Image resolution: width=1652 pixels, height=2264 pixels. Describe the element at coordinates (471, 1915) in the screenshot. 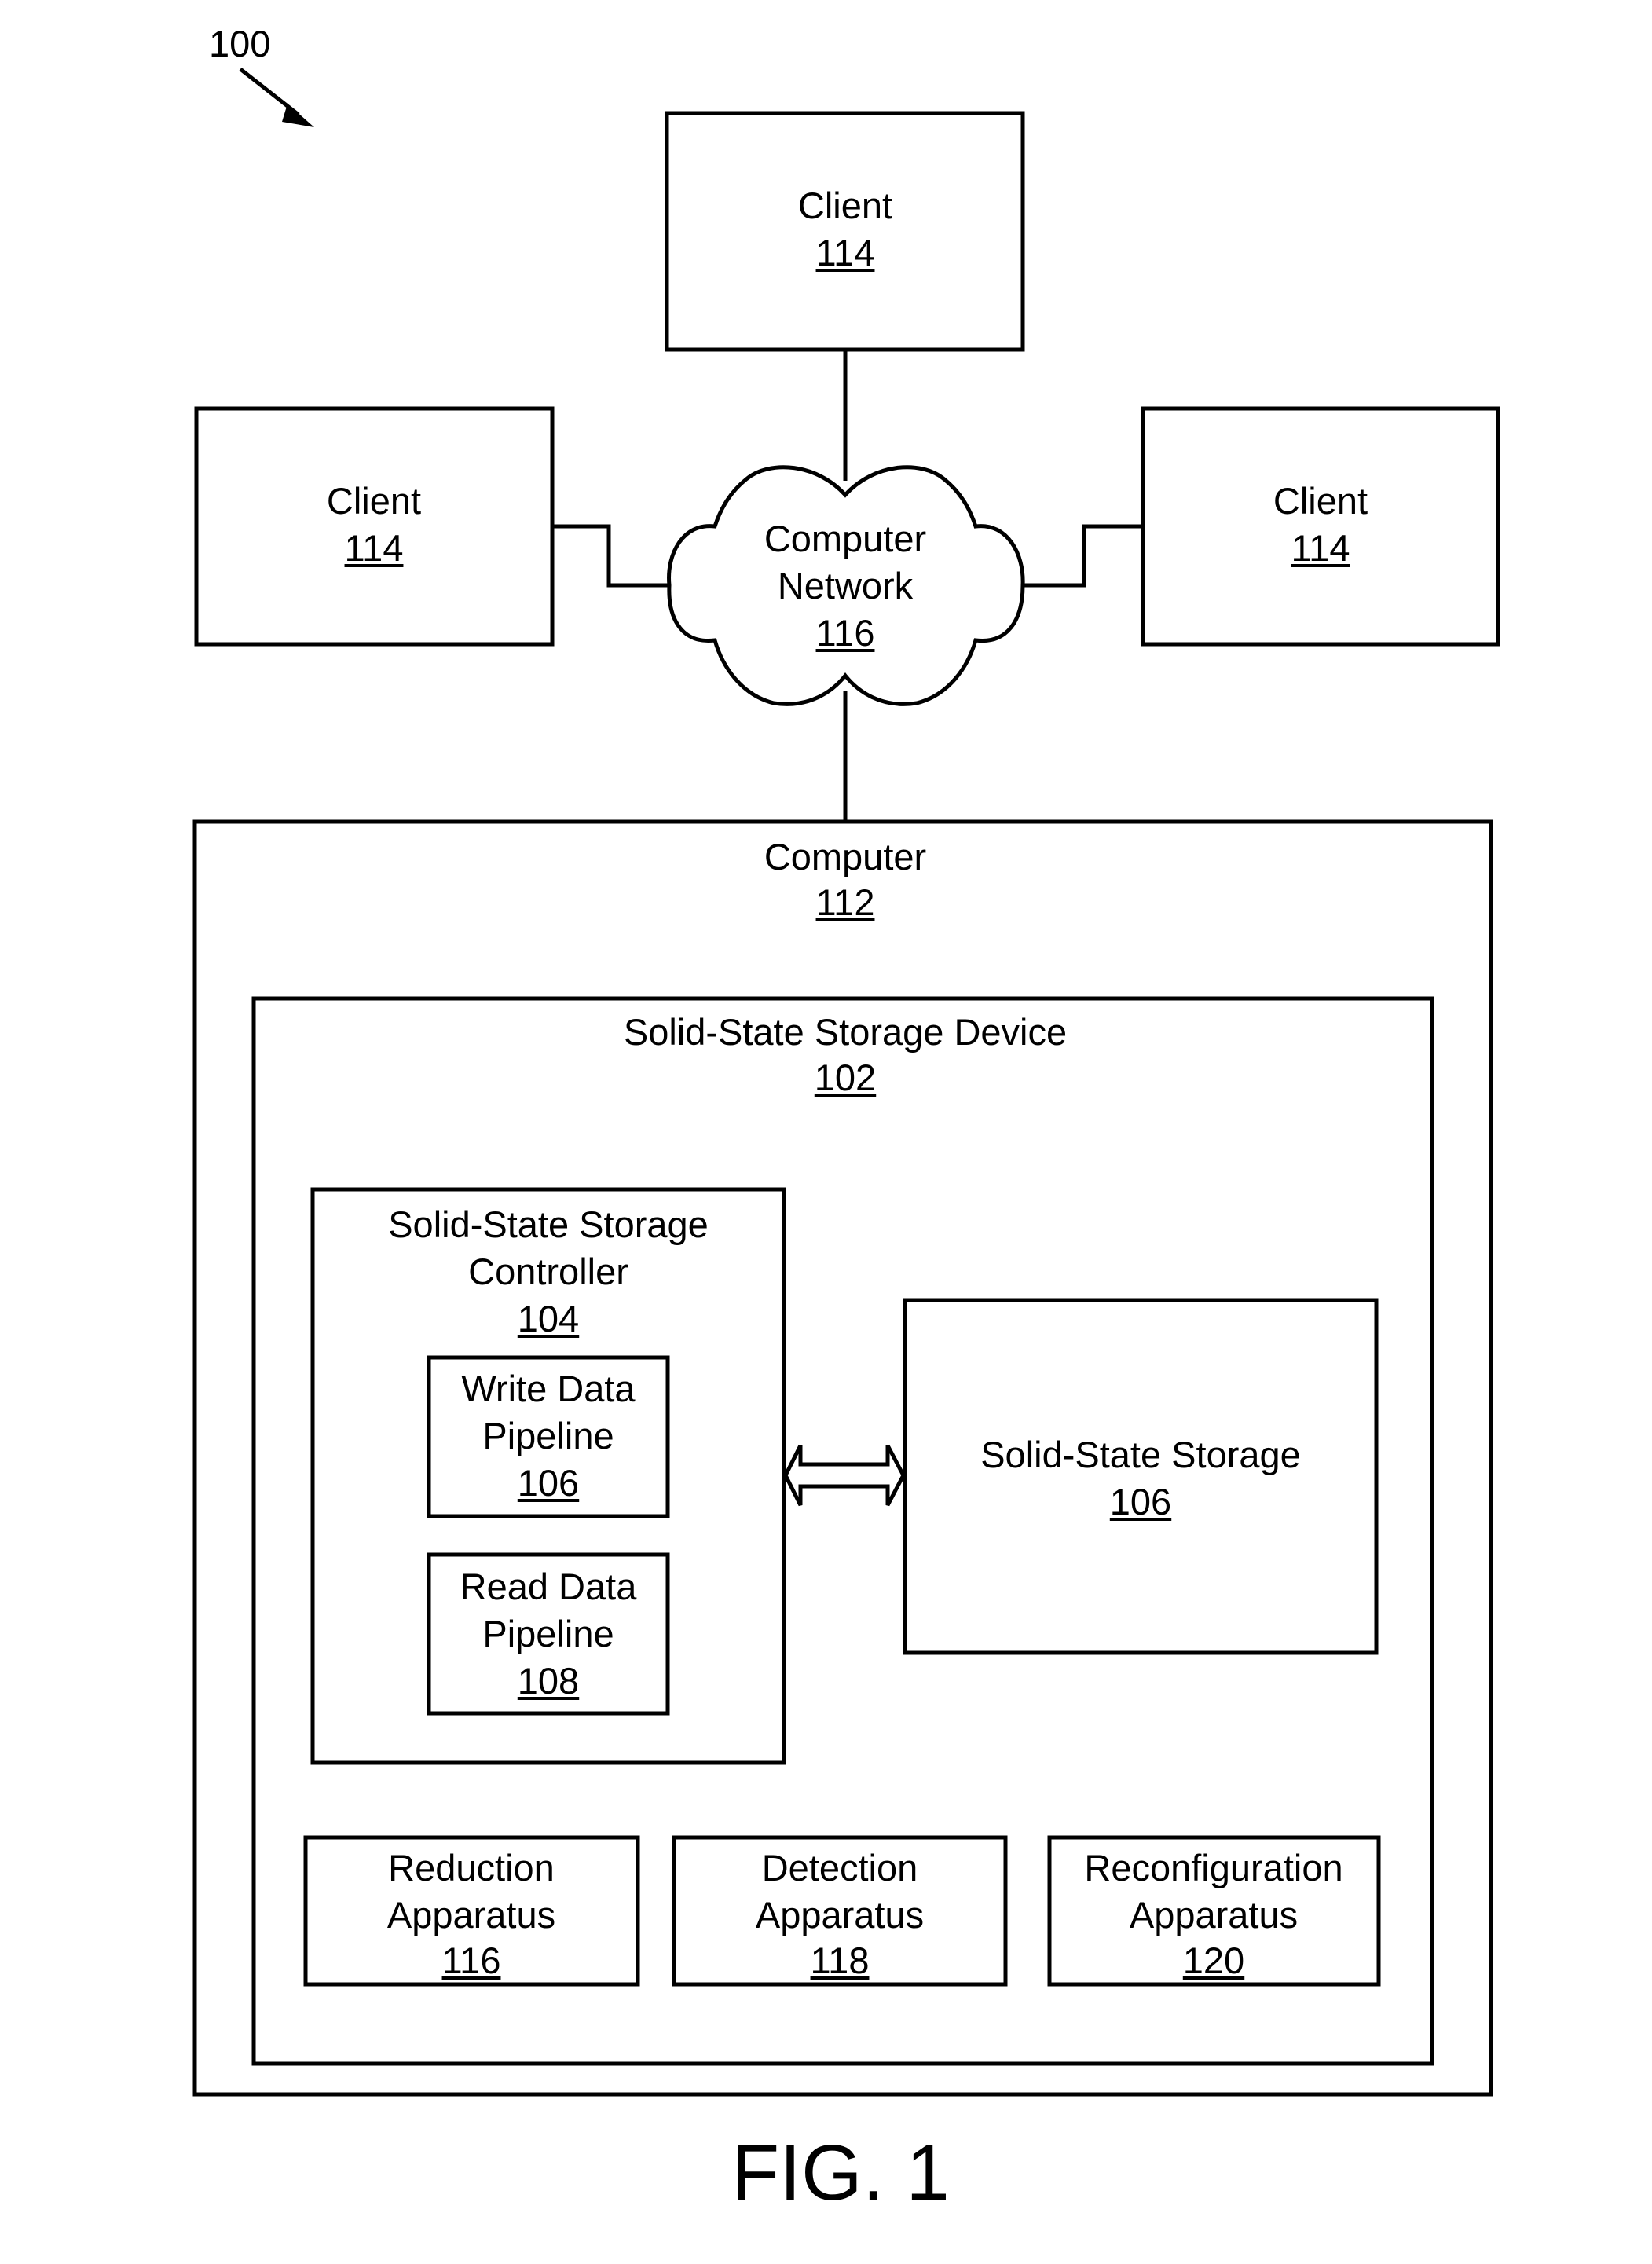

I see `reduction-label-line2: Apparatus` at that location.